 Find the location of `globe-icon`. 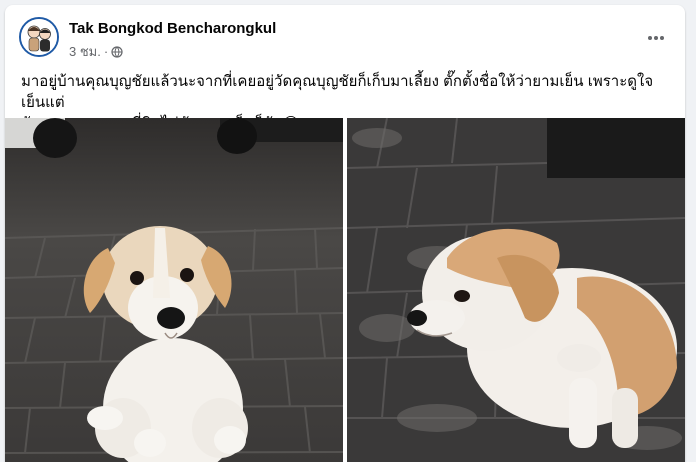

globe-icon is located at coordinates (117, 51).